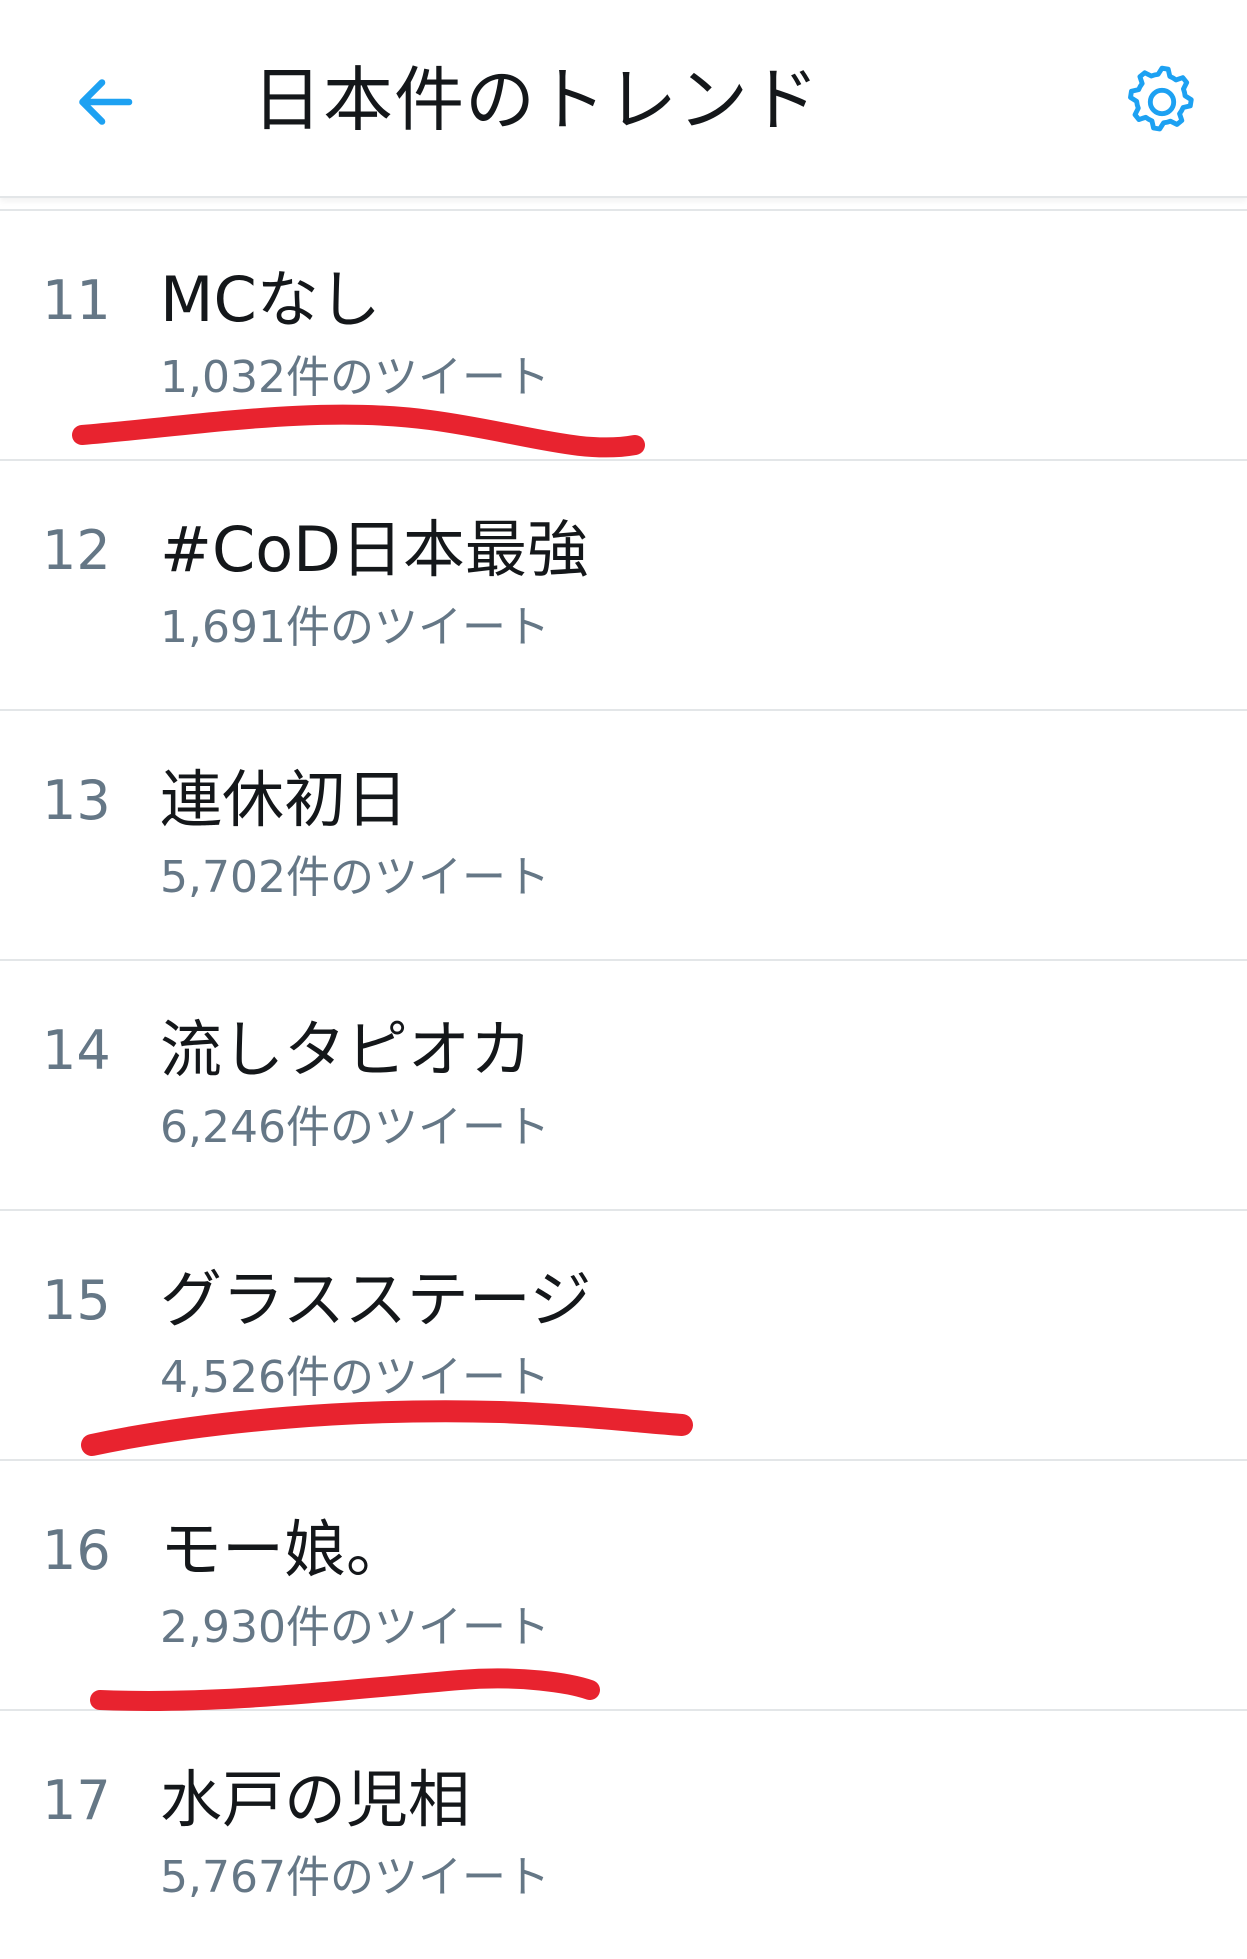 The height and width of the screenshot is (1959, 1247). Describe the element at coordinates (355, 1627) in the screenshot. I see `tweet-count: 2,930件のツイート` at that location.